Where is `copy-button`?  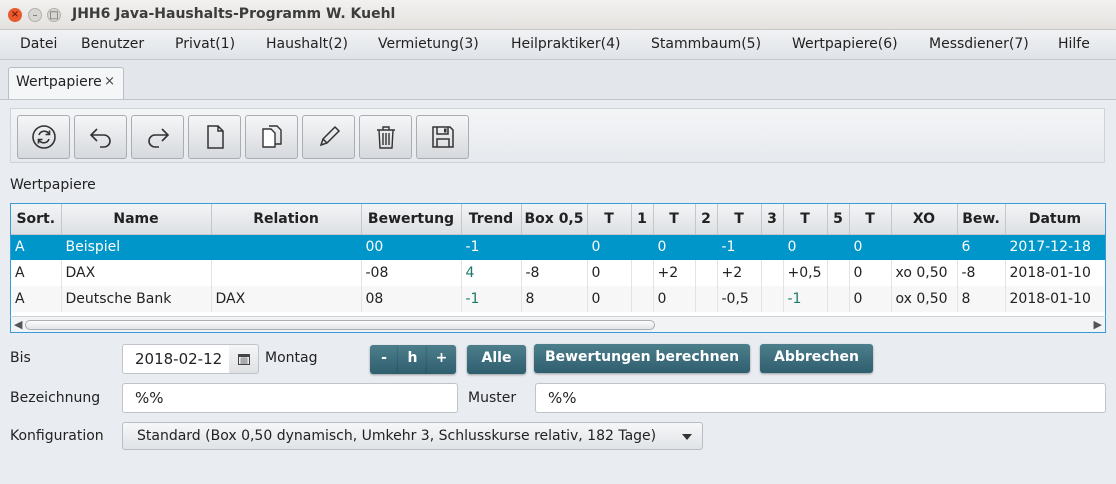
copy-button is located at coordinates (271, 137).